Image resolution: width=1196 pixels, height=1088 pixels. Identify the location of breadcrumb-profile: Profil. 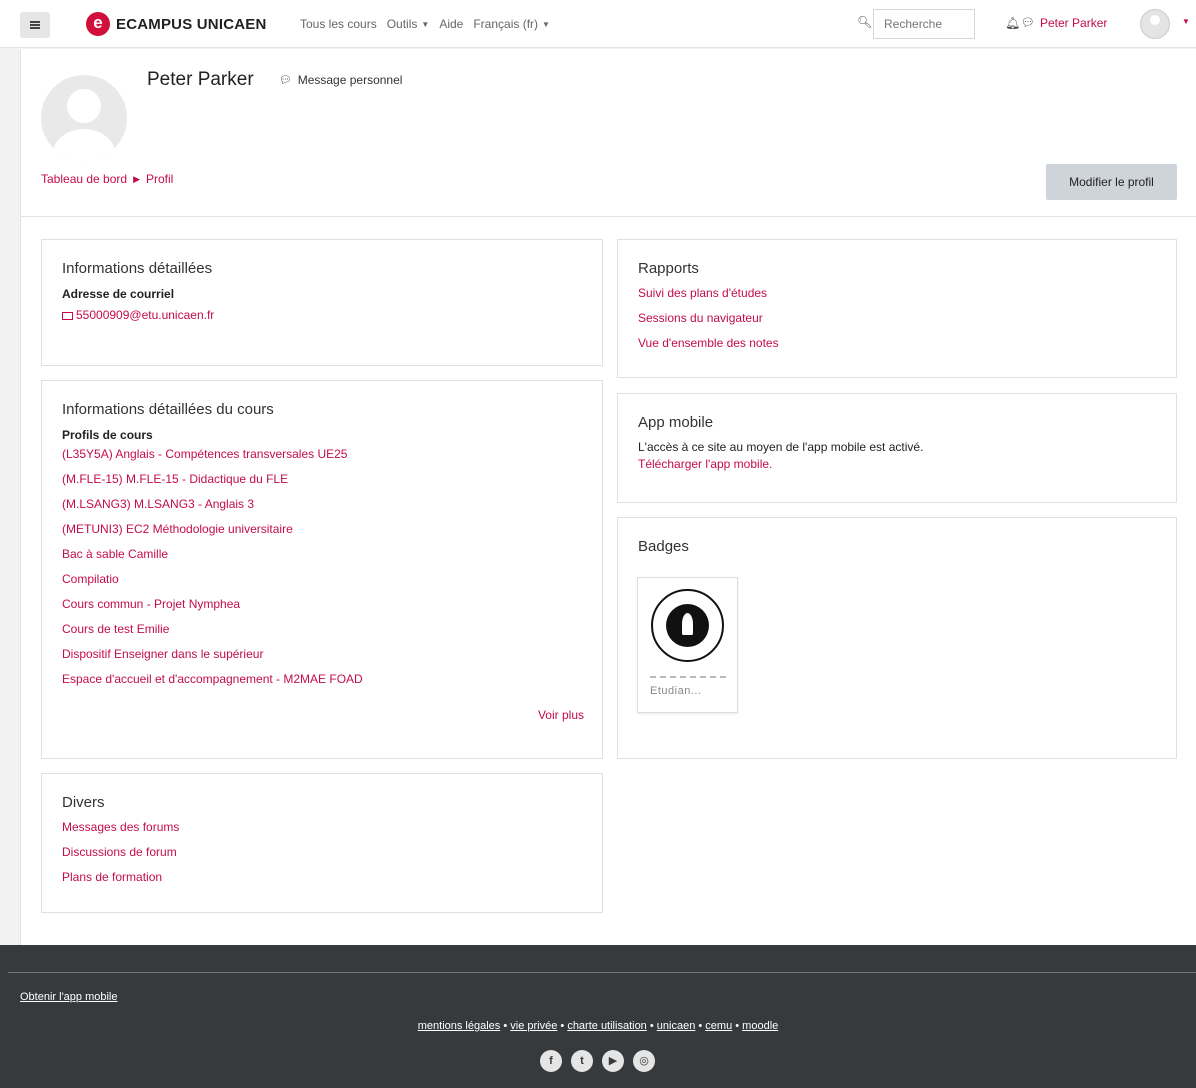
(159, 179).